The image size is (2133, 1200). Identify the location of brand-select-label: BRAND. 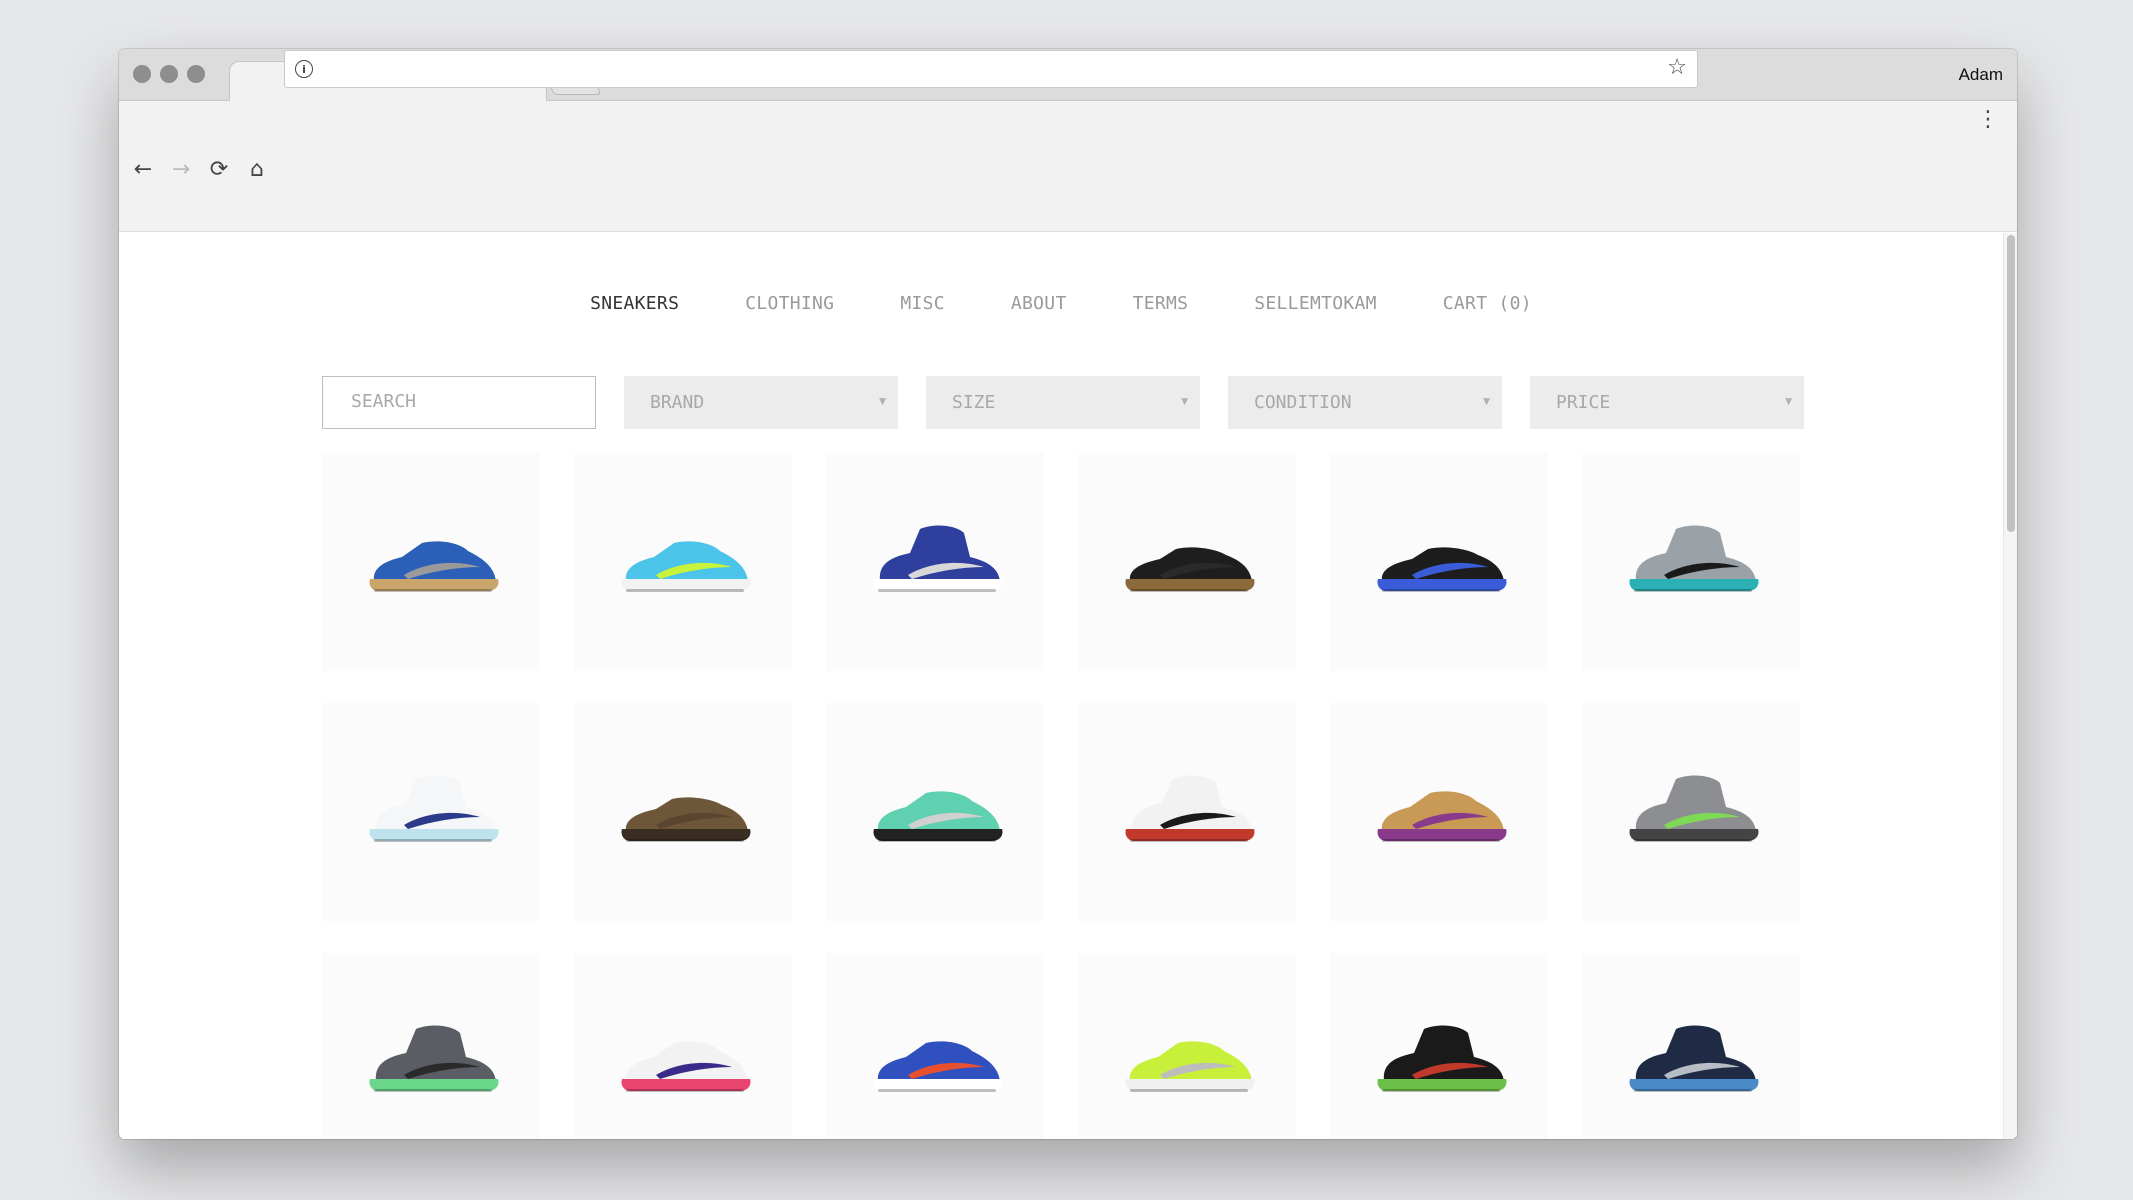
(677, 402).